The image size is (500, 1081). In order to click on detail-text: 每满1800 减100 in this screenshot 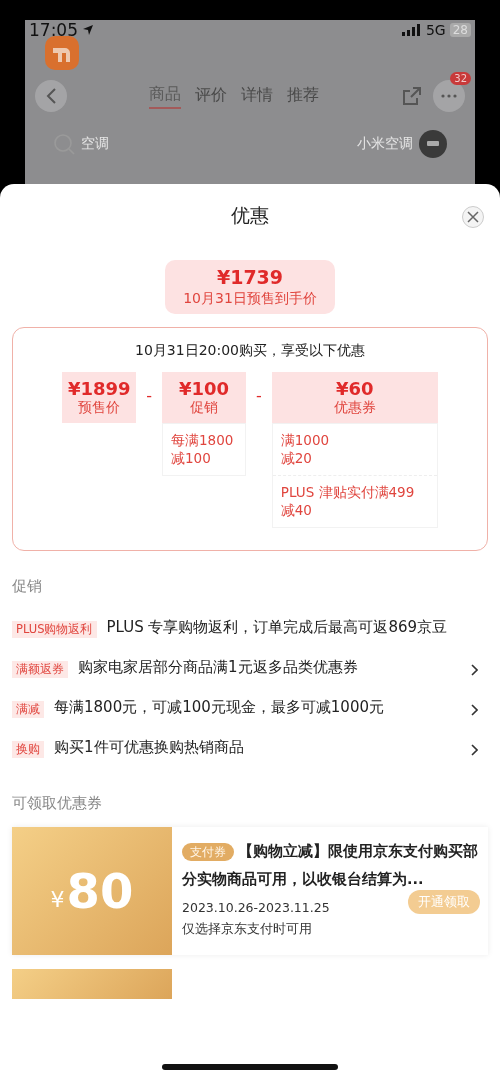, I will do `click(202, 449)`.